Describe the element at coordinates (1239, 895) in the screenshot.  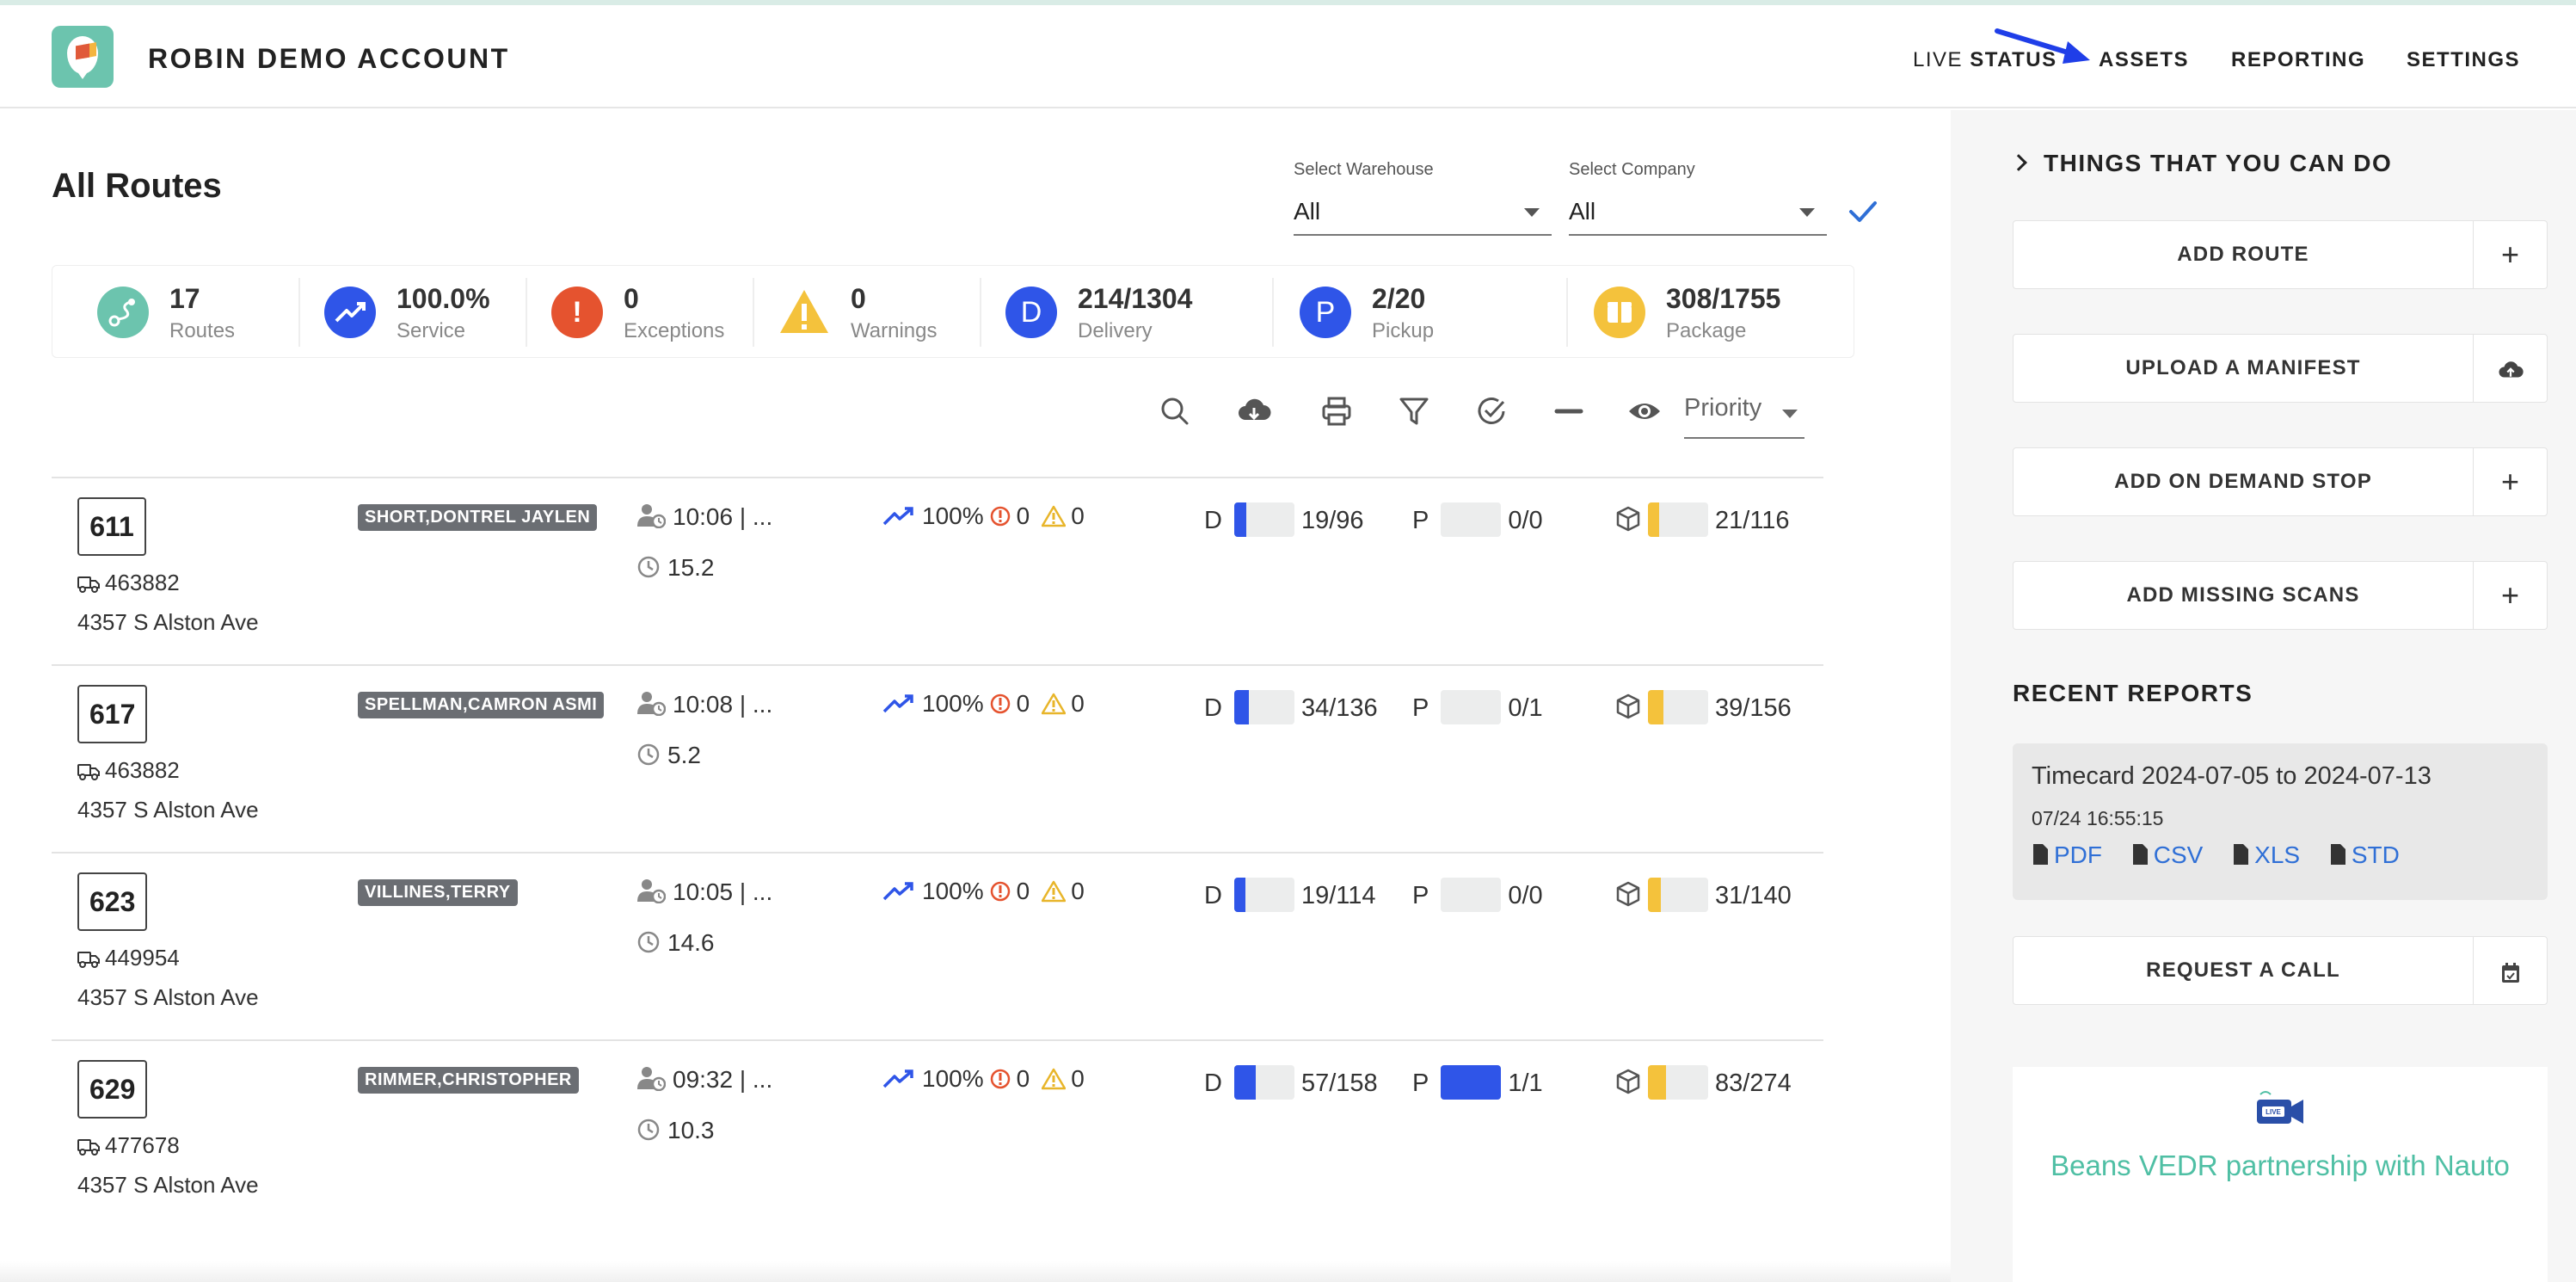
I see `delivery-bar-fill` at that location.